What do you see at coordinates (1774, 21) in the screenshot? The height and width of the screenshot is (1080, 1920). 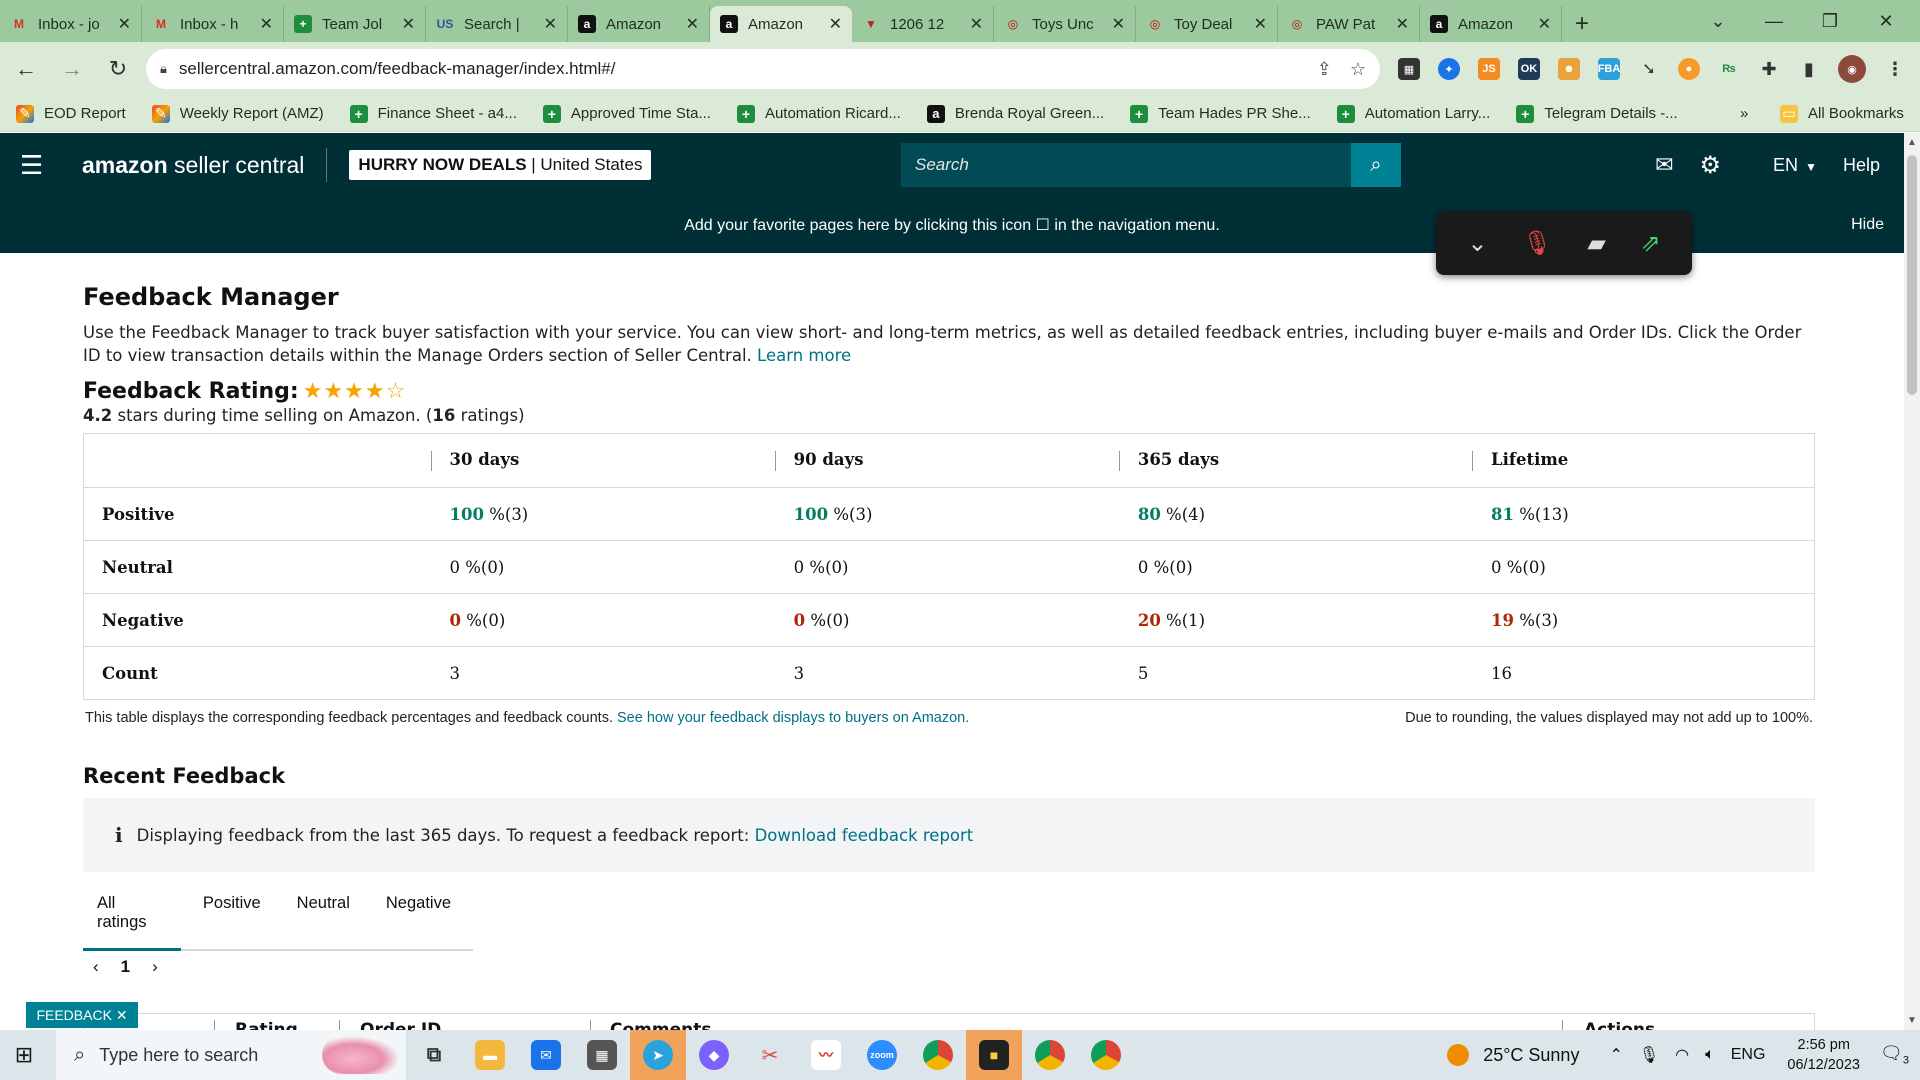 I see `minimize-icon: —` at bounding box center [1774, 21].